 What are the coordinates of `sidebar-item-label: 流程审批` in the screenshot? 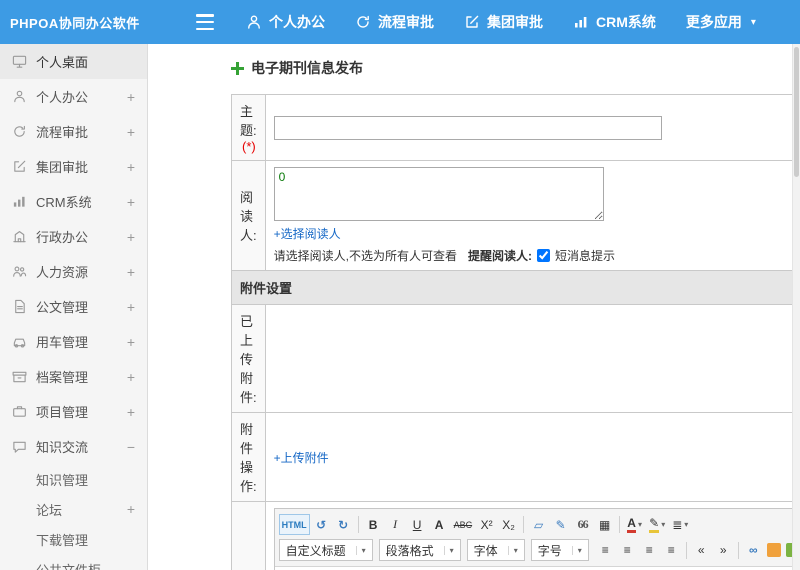 It's located at (62, 132).